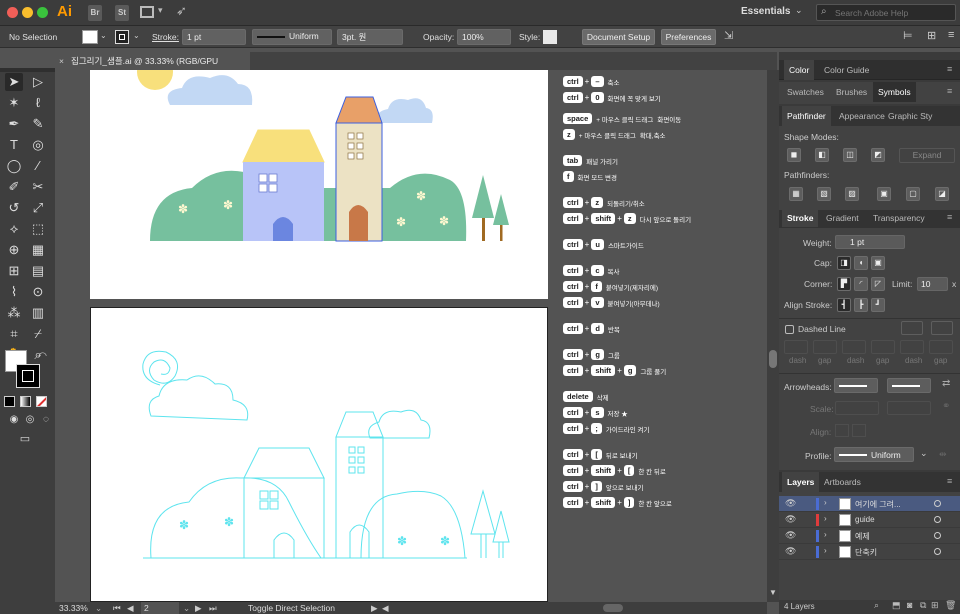  Describe the element at coordinates (862, 536) in the screenshot. I see `layer-name: 예제` at that location.